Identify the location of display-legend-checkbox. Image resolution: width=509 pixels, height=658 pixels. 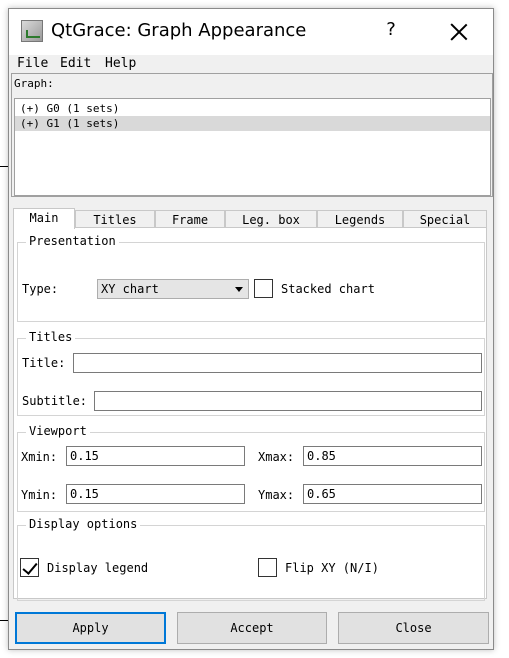
(29, 567).